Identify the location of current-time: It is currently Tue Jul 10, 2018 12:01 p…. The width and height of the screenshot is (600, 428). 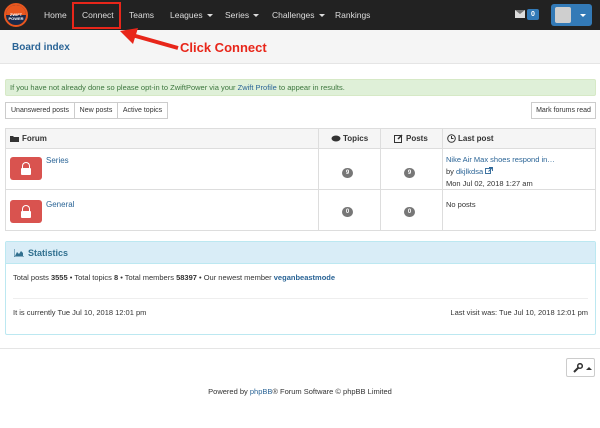
(80, 312).